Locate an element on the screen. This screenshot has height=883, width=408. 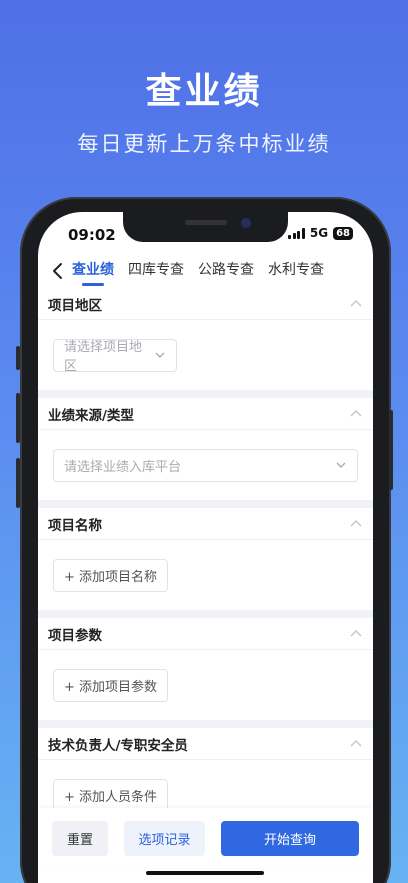
section-source-type: 业绩来源/类型 请选择业绩入库平台 is located at coordinates (205, 449).